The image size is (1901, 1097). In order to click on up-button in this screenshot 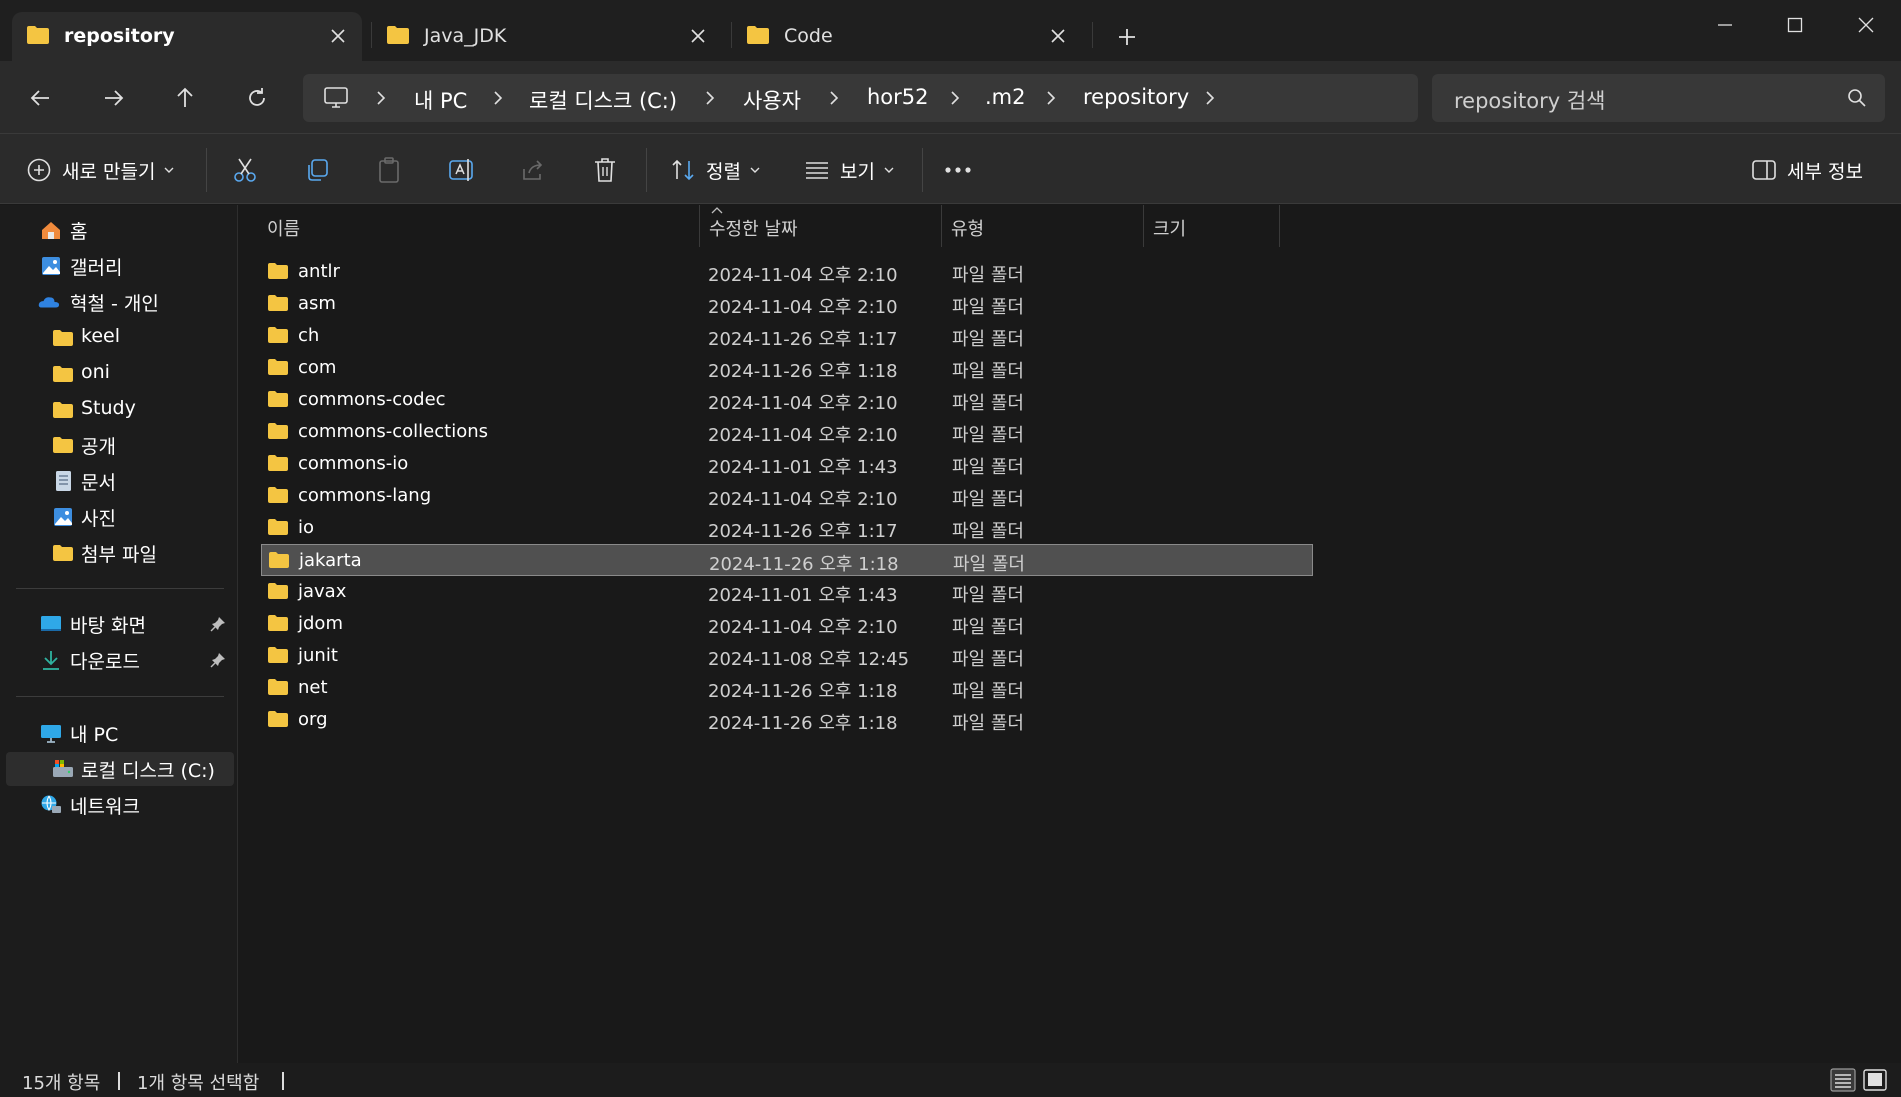, I will do `click(185, 98)`.